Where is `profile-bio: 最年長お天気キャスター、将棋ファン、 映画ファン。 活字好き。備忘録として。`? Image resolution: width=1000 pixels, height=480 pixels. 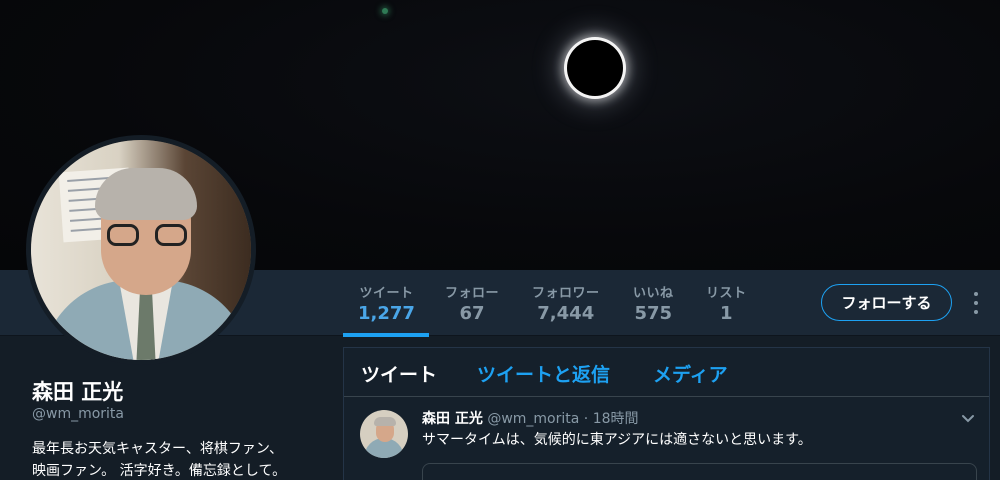 profile-bio: 最年長お天気キャスター、将棋ファン、 映画ファン。 活字好き。備忘録として。 is located at coordinates (177, 459).